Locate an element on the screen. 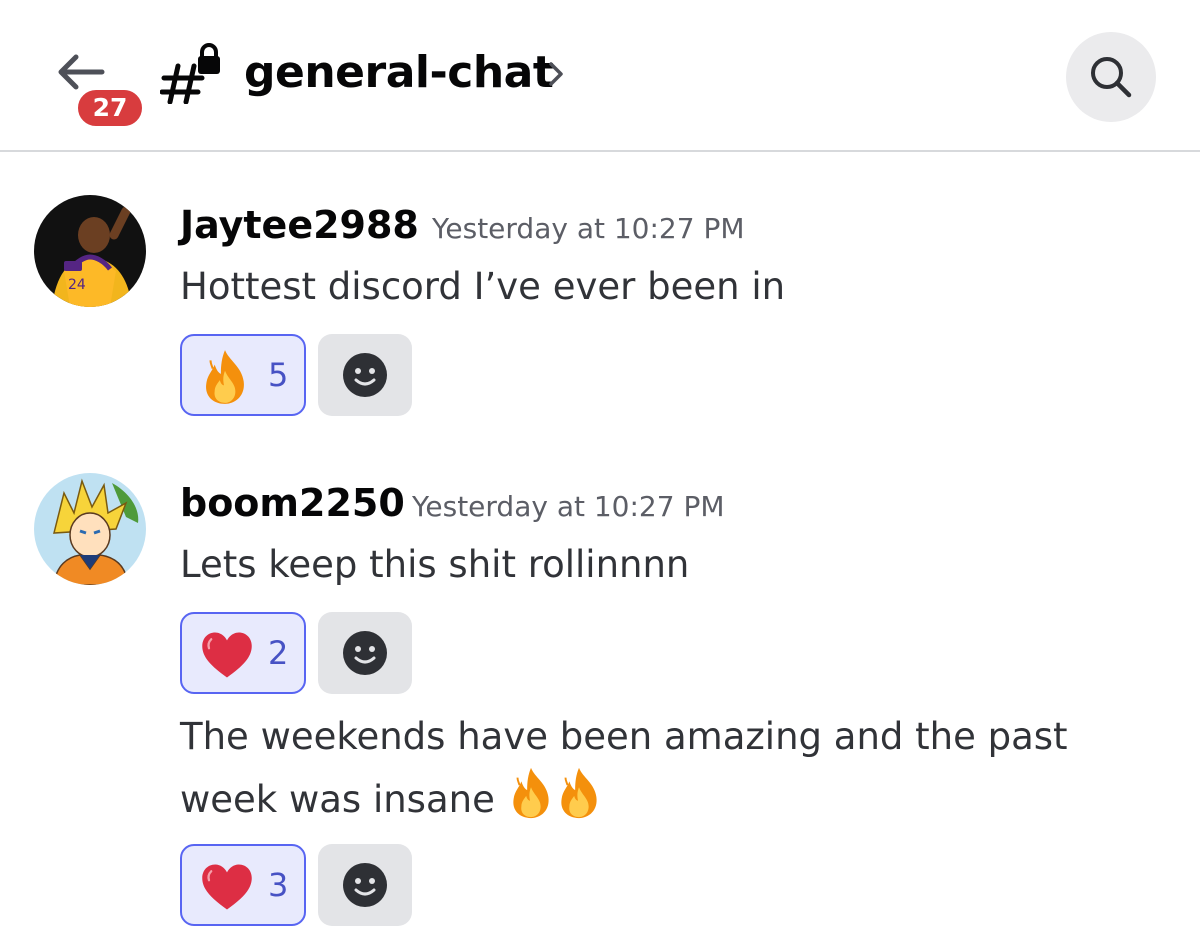  message-username: Jaytee2988 is located at coordinates (299, 225).